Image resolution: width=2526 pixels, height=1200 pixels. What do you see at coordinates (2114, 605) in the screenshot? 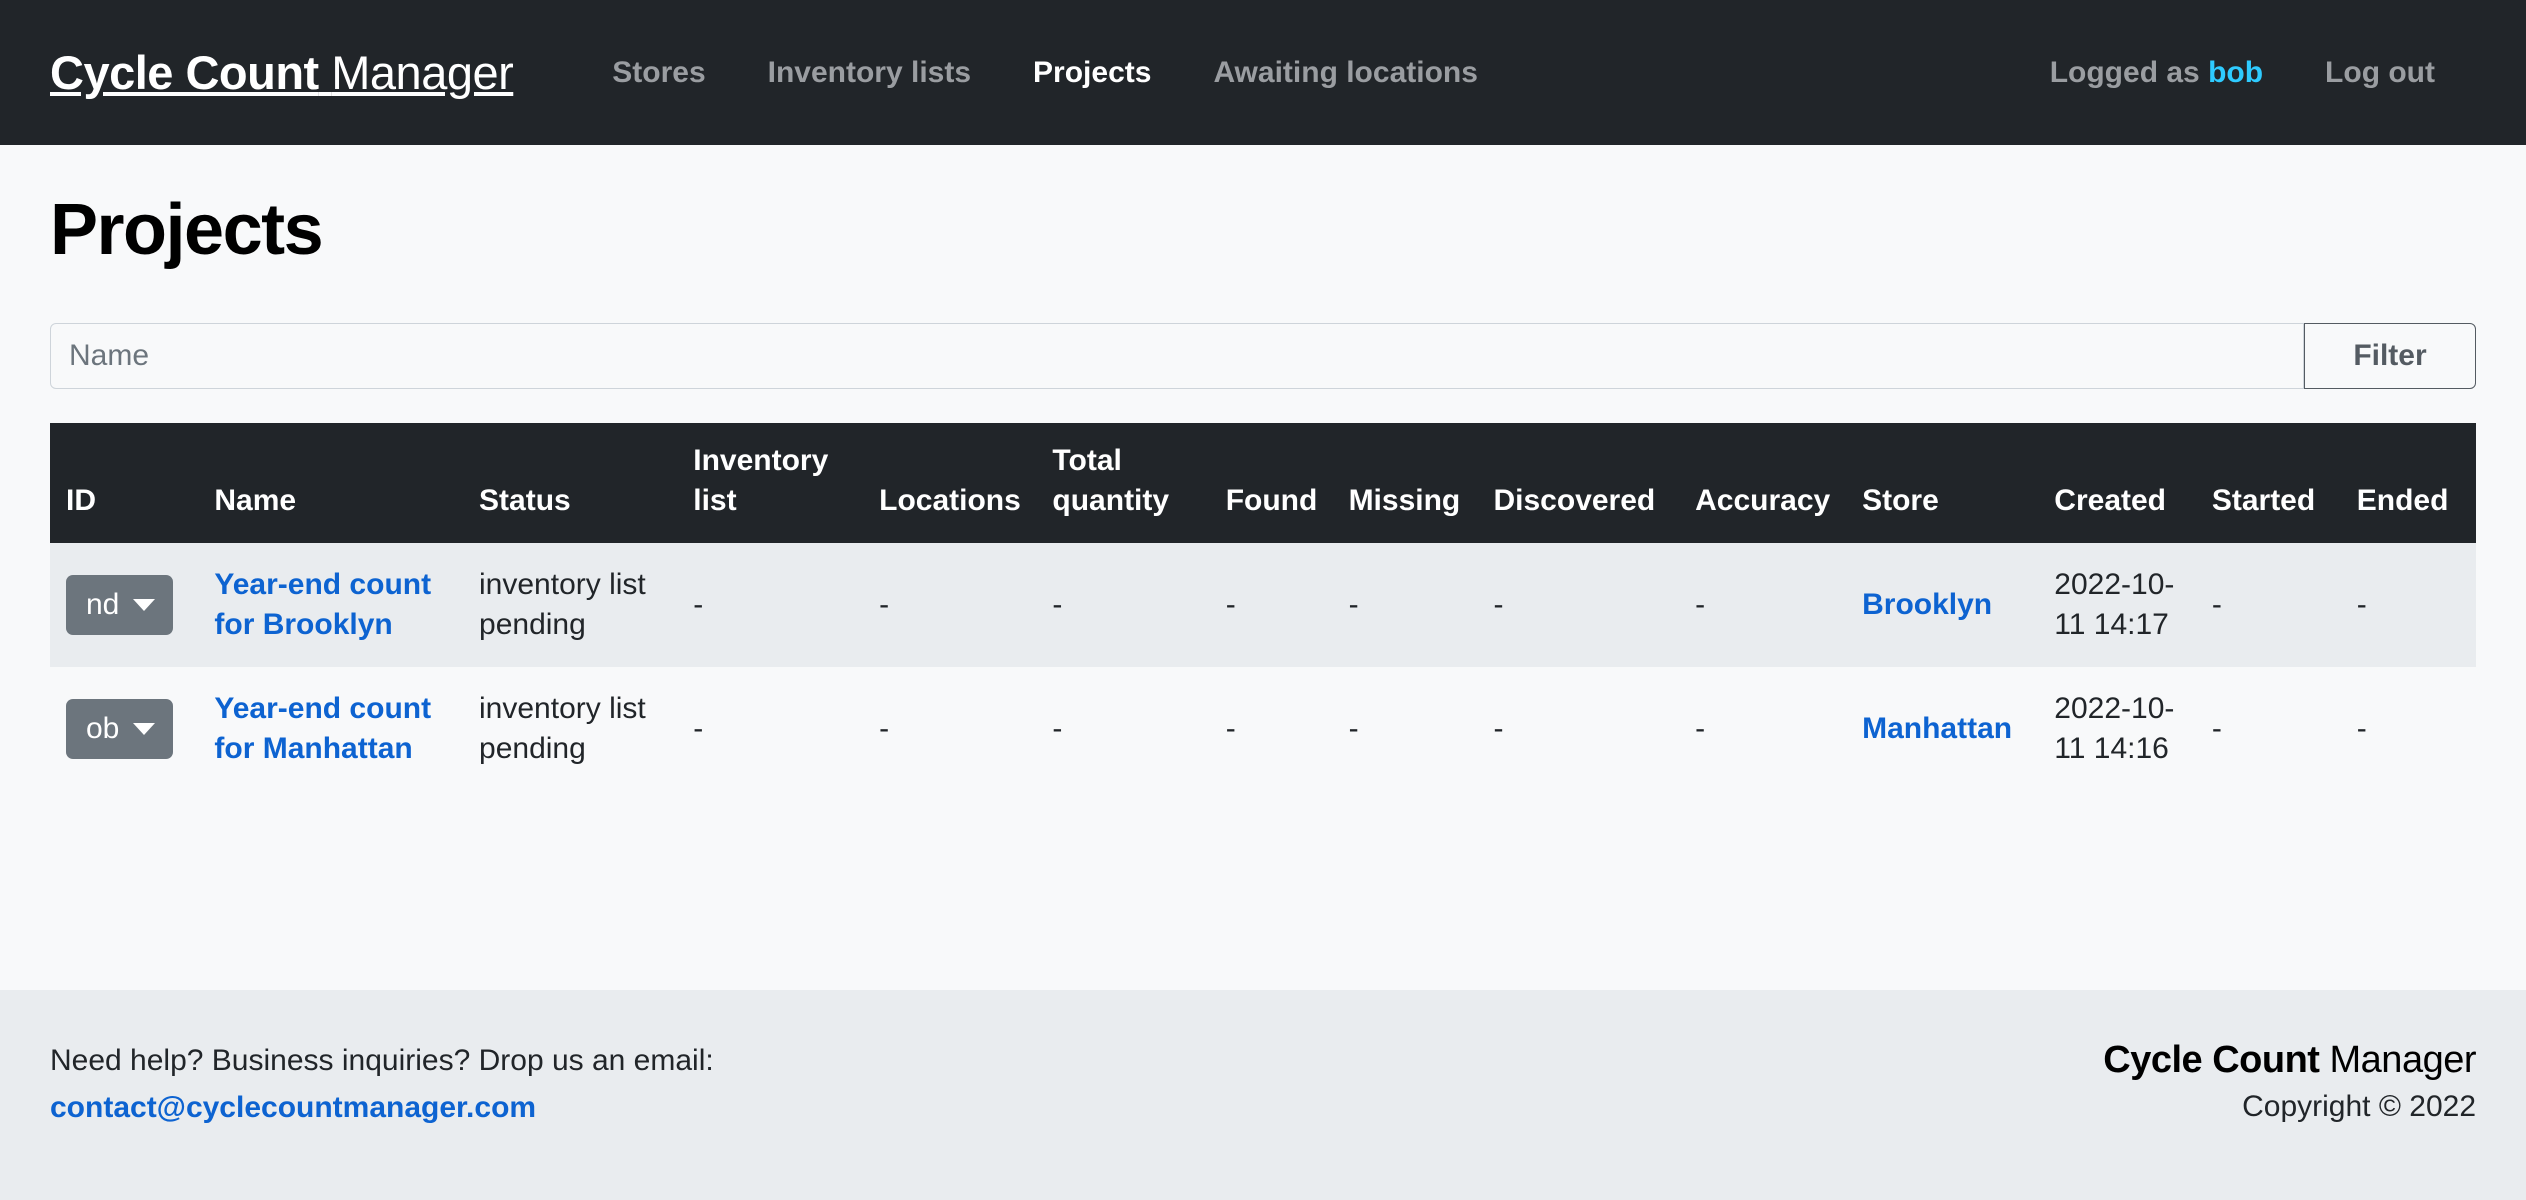
I see `cell-created: 2022-10-11 14:17` at bounding box center [2114, 605].